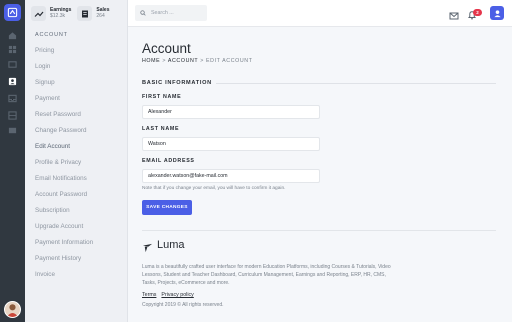 The image size is (512, 322). Describe the element at coordinates (147, 246) in the screenshot. I see `luma-logo-icon` at that location.